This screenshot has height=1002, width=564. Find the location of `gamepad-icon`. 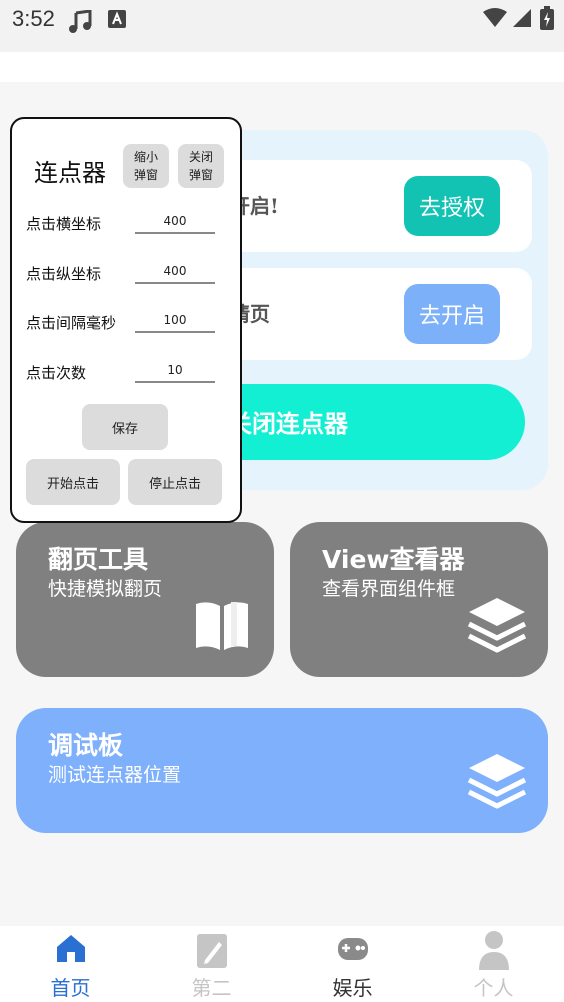

gamepad-icon is located at coordinates (353, 951).